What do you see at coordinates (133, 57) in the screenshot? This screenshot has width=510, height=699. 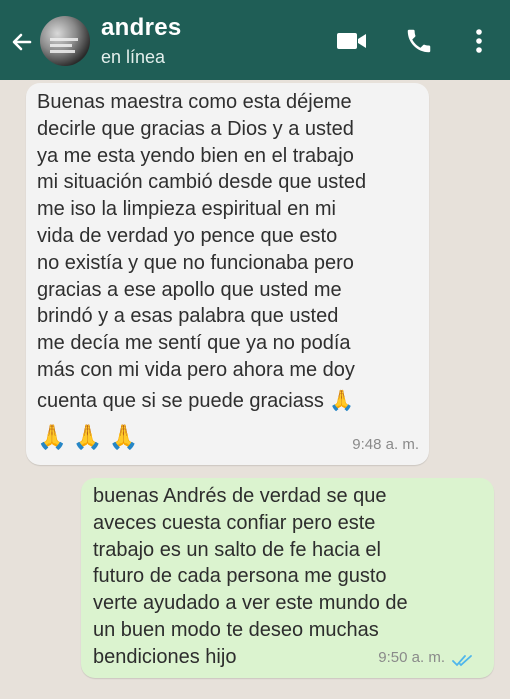 I see `contact-status: en línea` at bounding box center [133, 57].